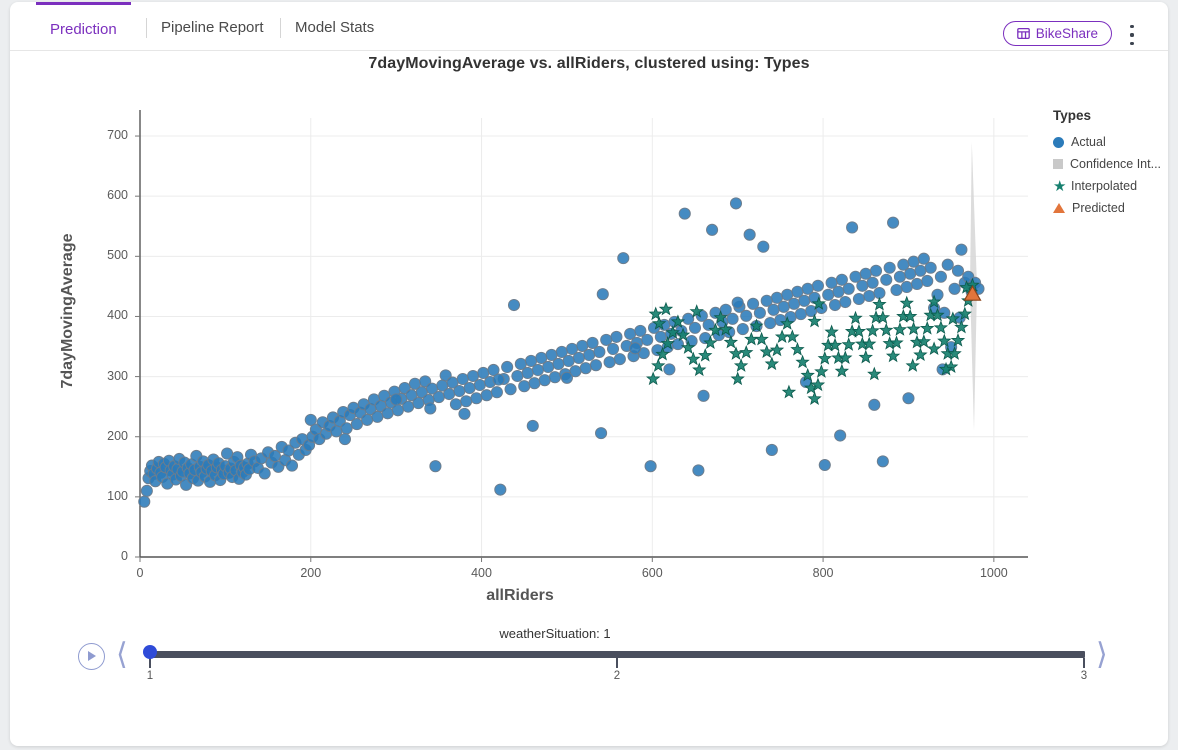 The image size is (1178, 750). Describe the element at coordinates (1102, 655) in the screenshot. I see `chevron-right-icon: ⟩` at that location.